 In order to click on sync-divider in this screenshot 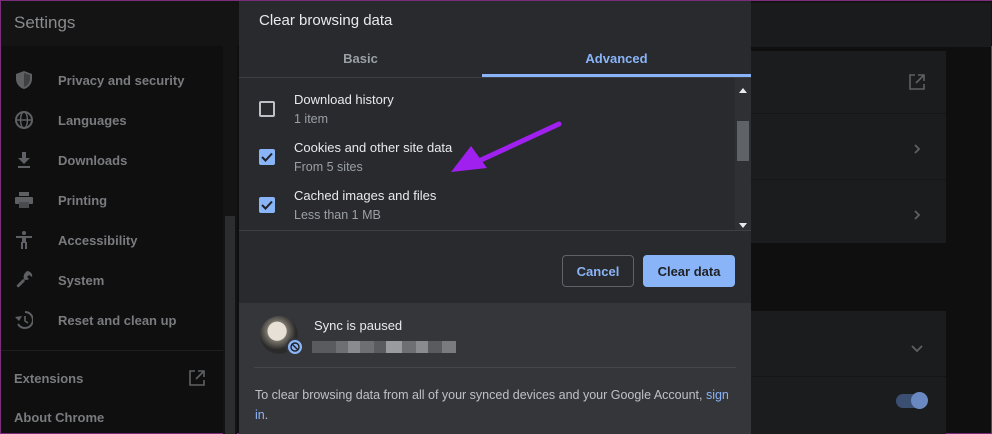, I will do `click(495, 367)`.